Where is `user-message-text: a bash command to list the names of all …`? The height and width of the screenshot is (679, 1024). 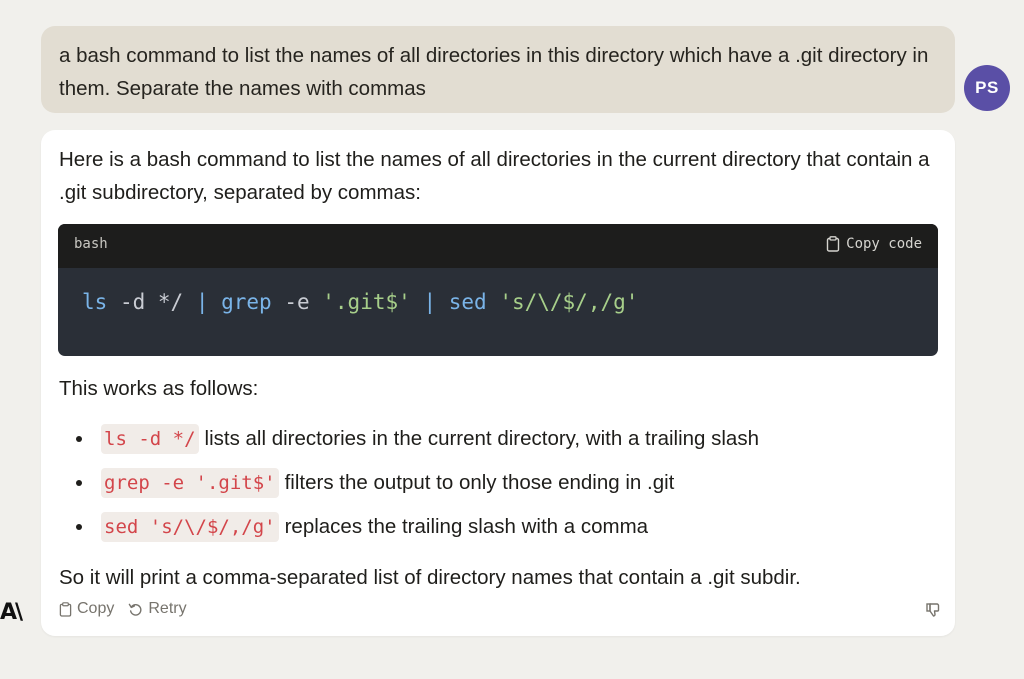 user-message-text: a bash command to list the names of all … is located at coordinates (494, 72).